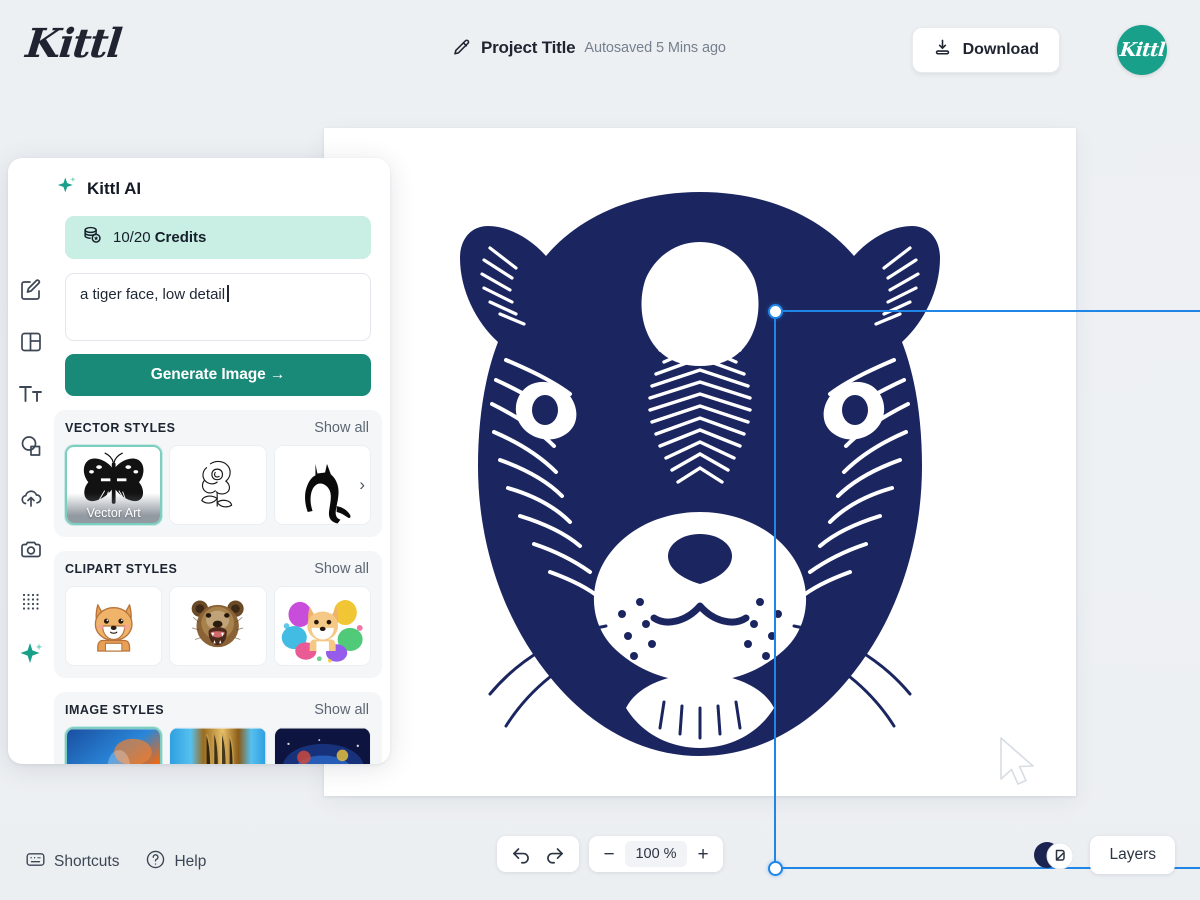 The image size is (1200, 900). I want to click on cat-silhouette-thumbnail, so click(322, 485).